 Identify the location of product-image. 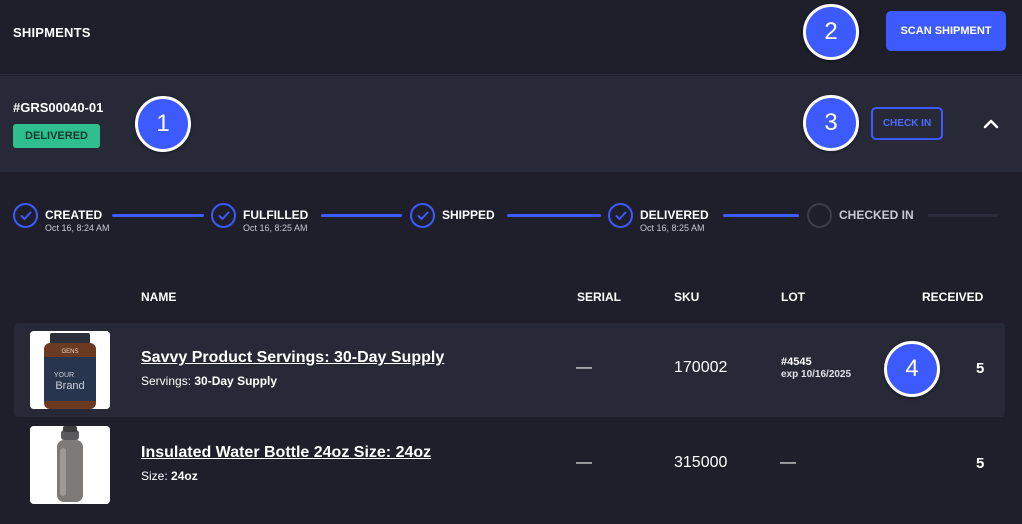
(70, 465).